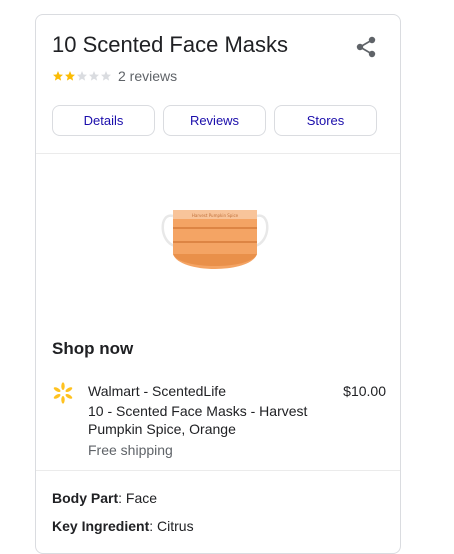 The height and width of the screenshot is (554, 454). I want to click on face-mask-image: Harvest Pumpkin Spice, so click(215, 239).